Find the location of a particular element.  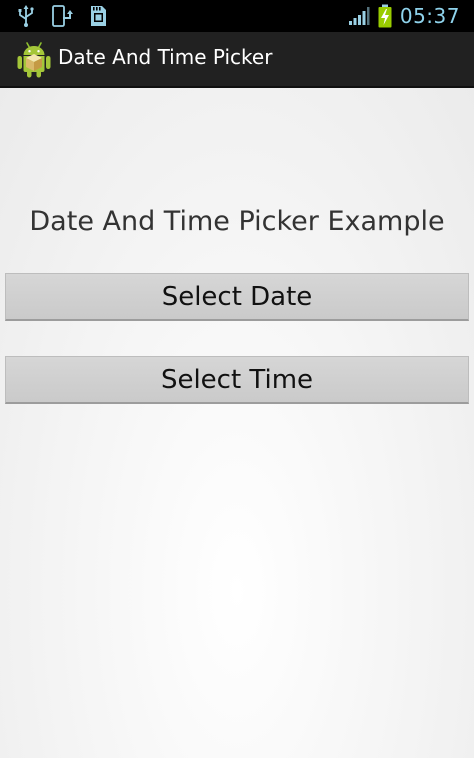

phone-sync-icon is located at coordinates (62, 16).